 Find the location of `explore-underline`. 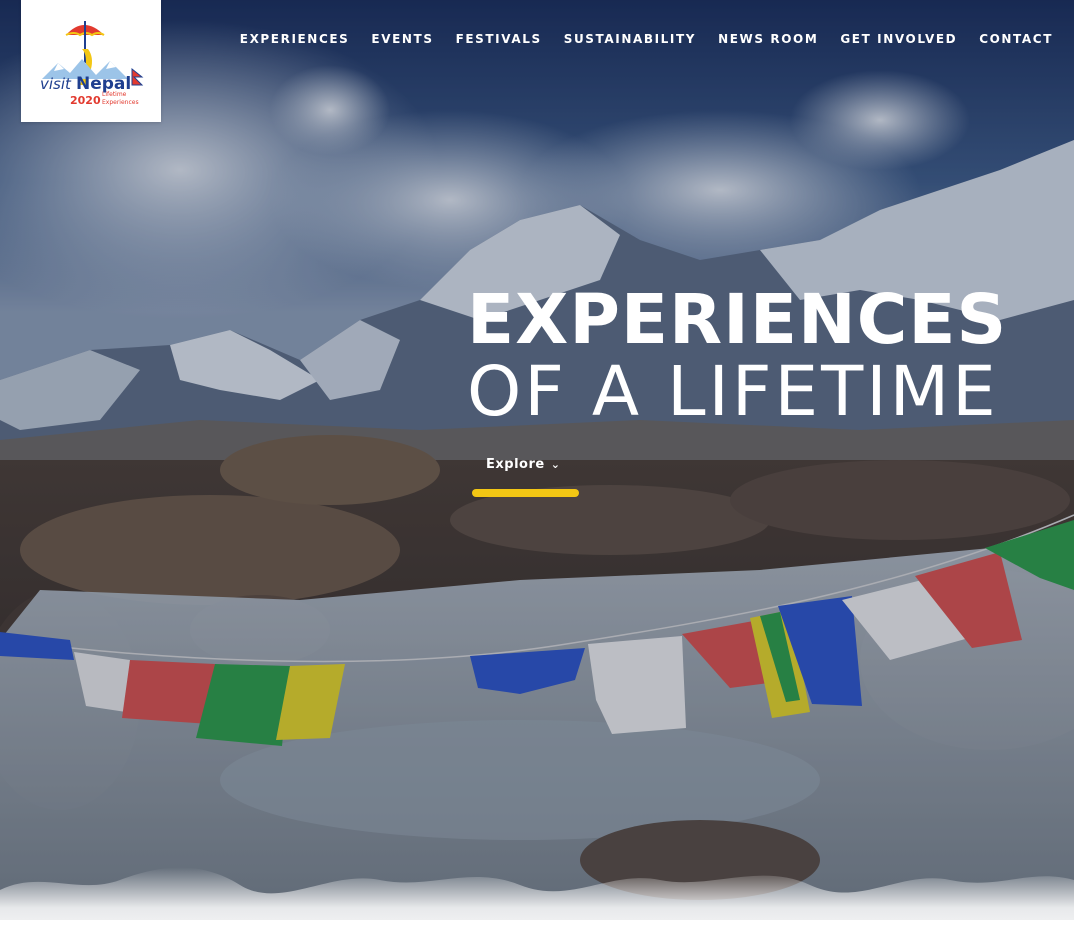

explore-underline is located at coordinates (525, 493).